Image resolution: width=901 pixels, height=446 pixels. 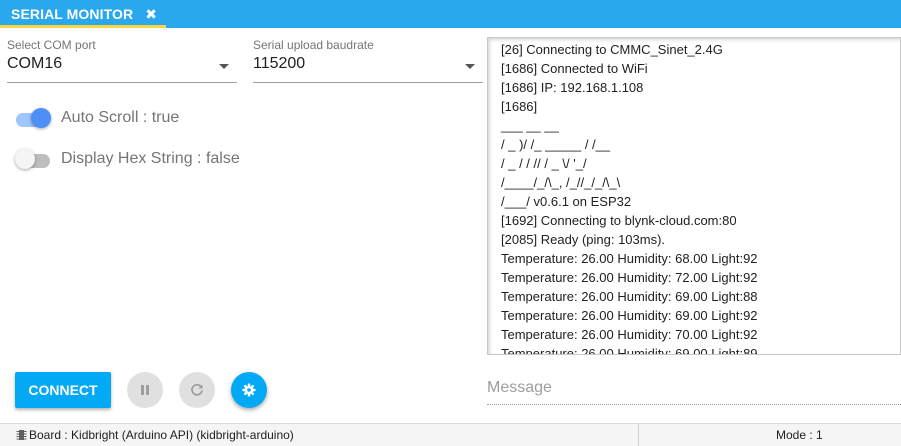 I want to click on console-line: /___/ v0.6.1 on ESP32, so click(x=566, y=201).